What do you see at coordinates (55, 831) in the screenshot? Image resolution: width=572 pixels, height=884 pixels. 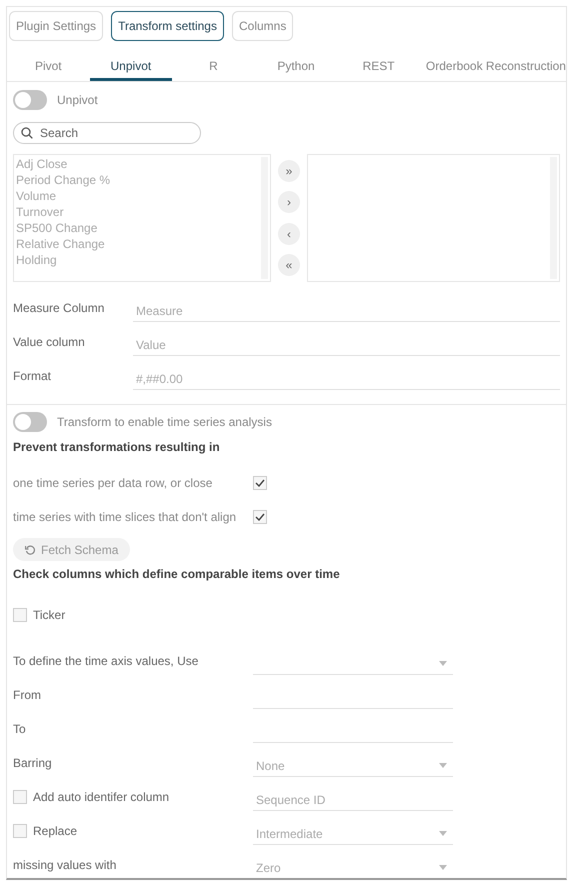 I see `field-label: Replace` at bounding box center [55, 831].